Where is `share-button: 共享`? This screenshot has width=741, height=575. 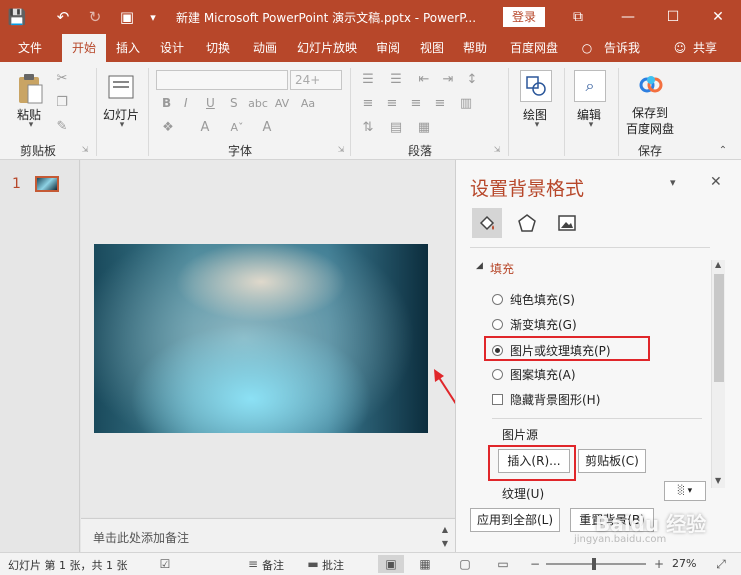
share-button: 共享 is located at coordinates (705, 48).